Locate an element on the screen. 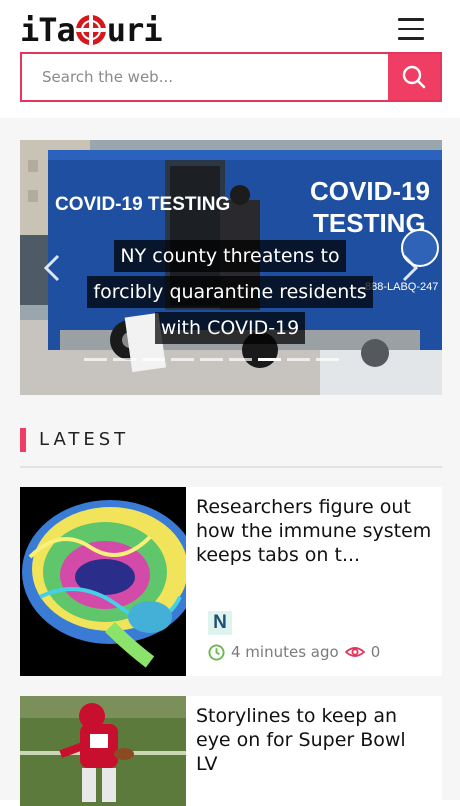 The image size is (460, 806). logo-text-left: iTa is located at coordinates (48, 30).